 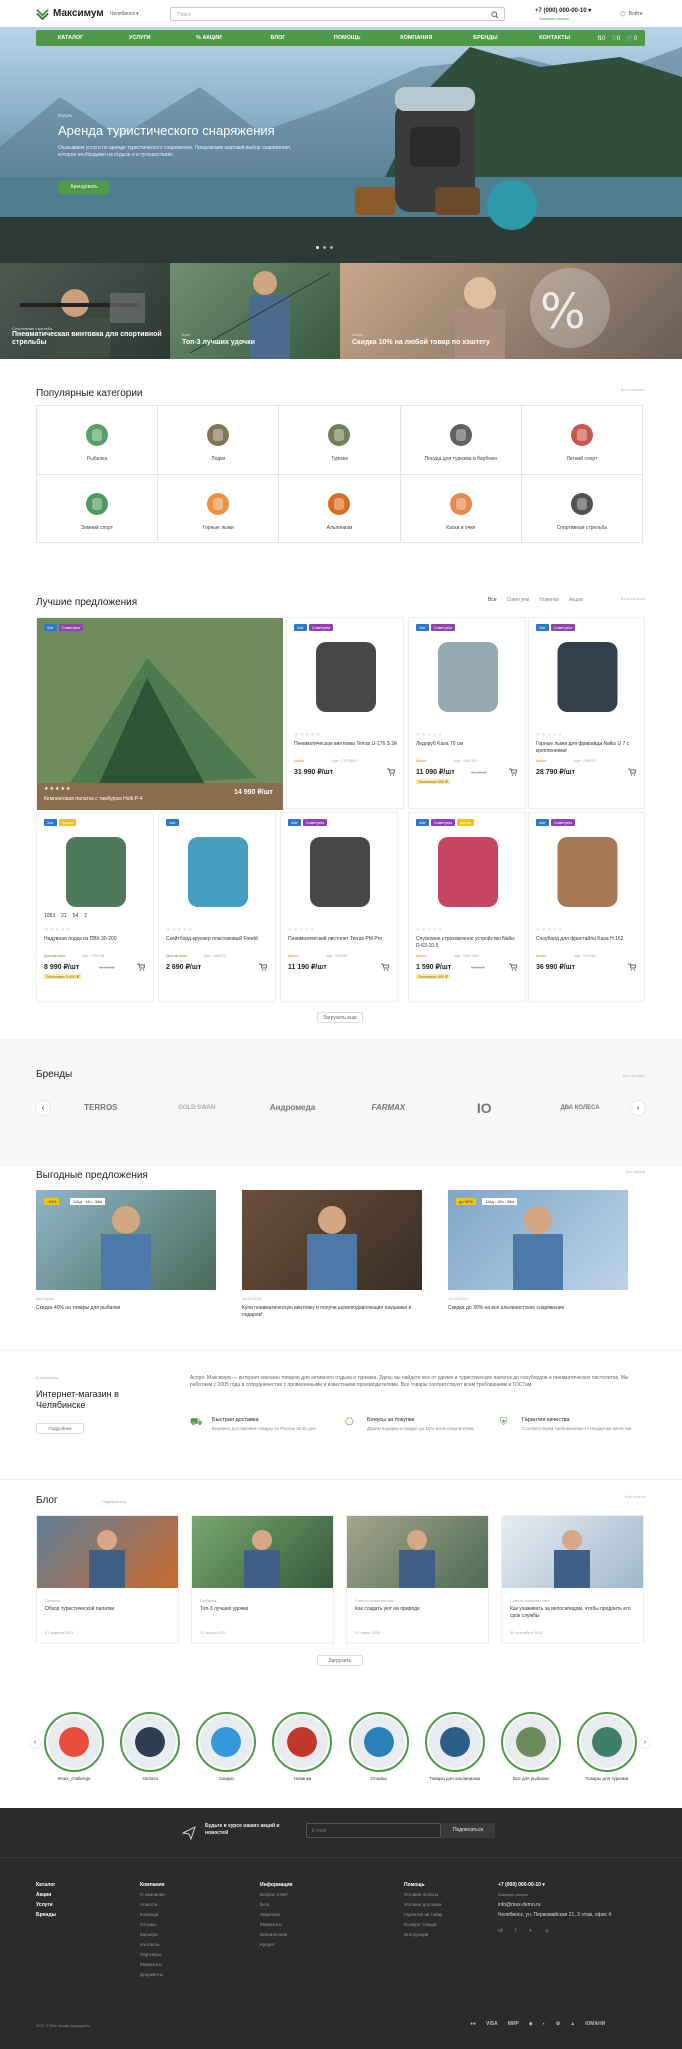 I want to click on blog-title: Топ-3 лучших удочки, so click(x=262, y=1609).